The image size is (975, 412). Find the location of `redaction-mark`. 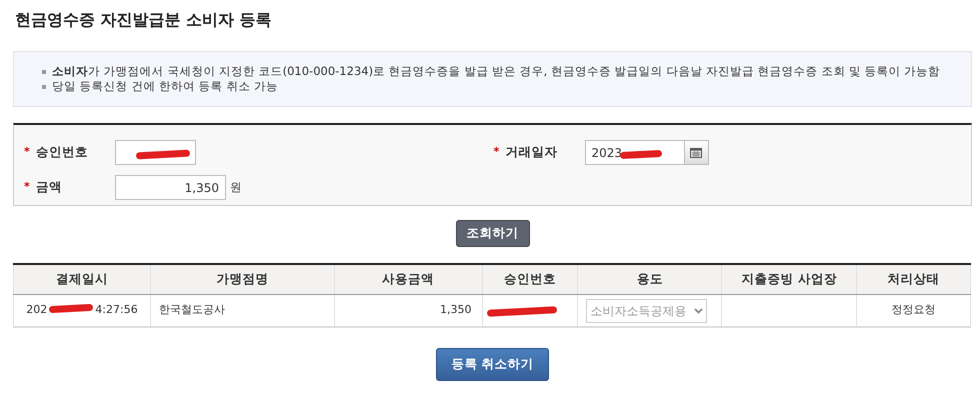

redaction-mark is located at coordinates (71, 309).